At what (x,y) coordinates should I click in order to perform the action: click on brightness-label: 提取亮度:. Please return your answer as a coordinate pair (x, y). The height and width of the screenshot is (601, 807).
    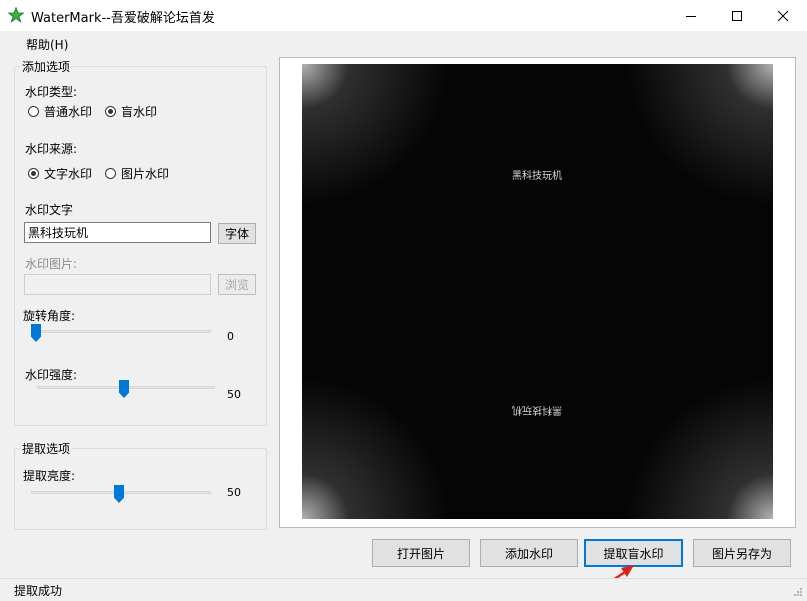
    Looking at the image, I should click on (49, 476).